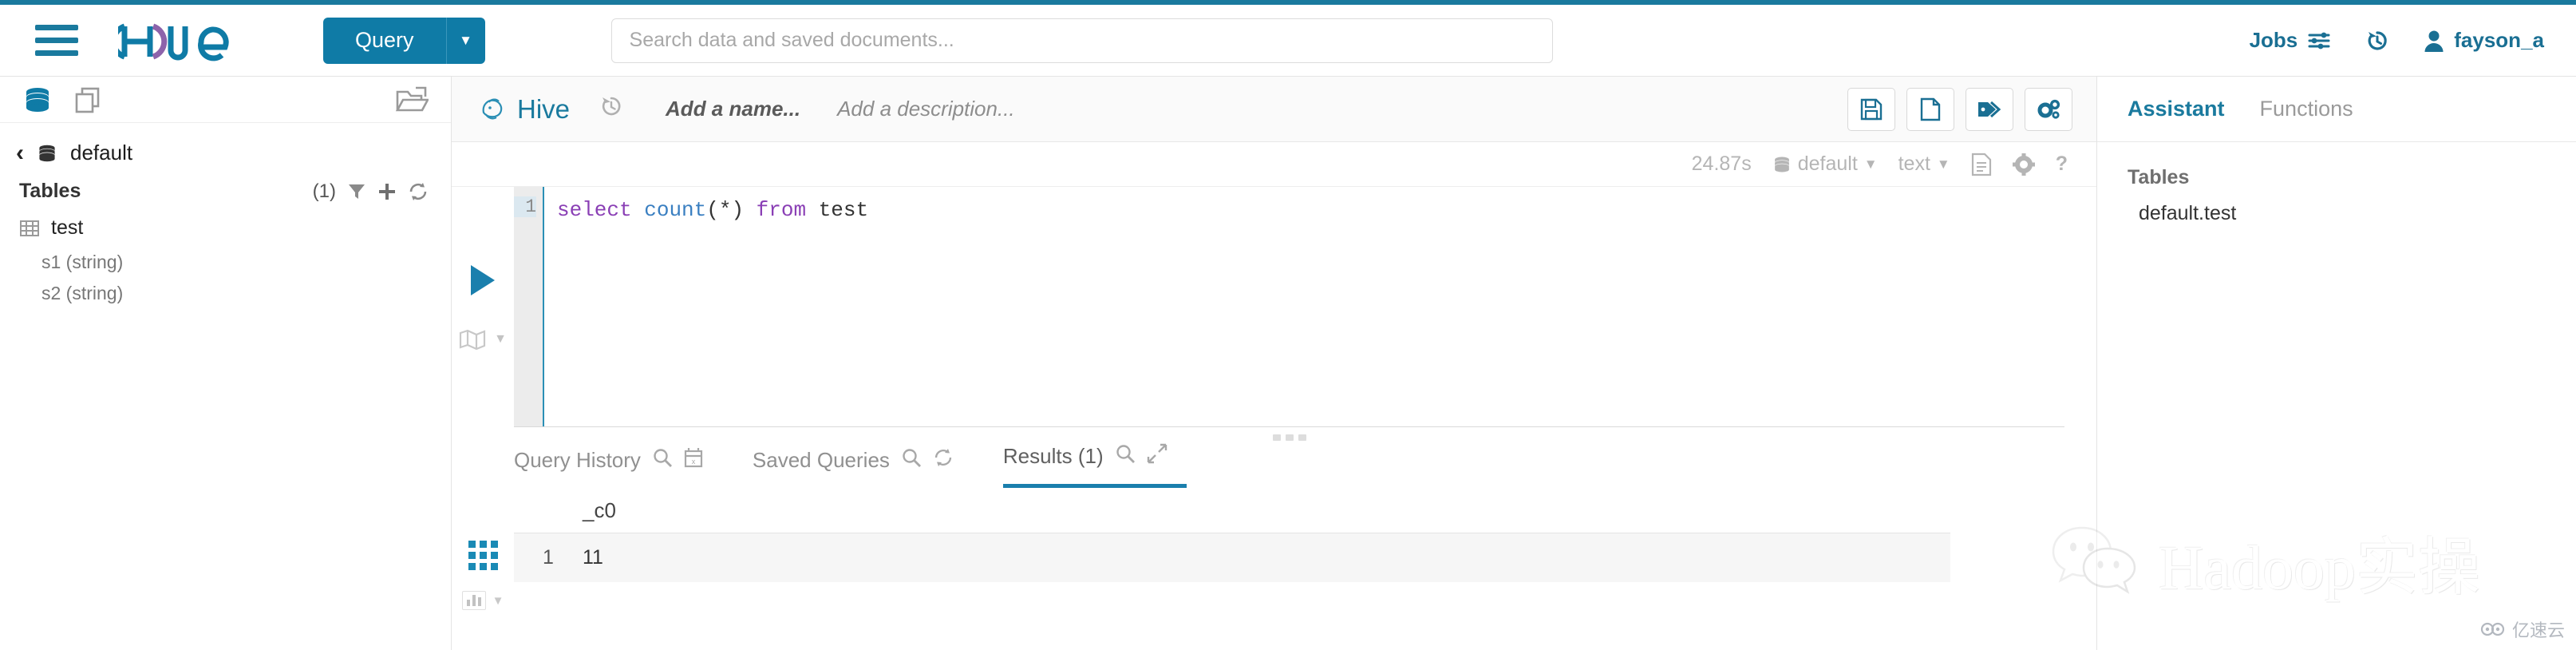 The image size is (2576, 650). I want to click on query-button-group: Query ▼, so click(404, 40).